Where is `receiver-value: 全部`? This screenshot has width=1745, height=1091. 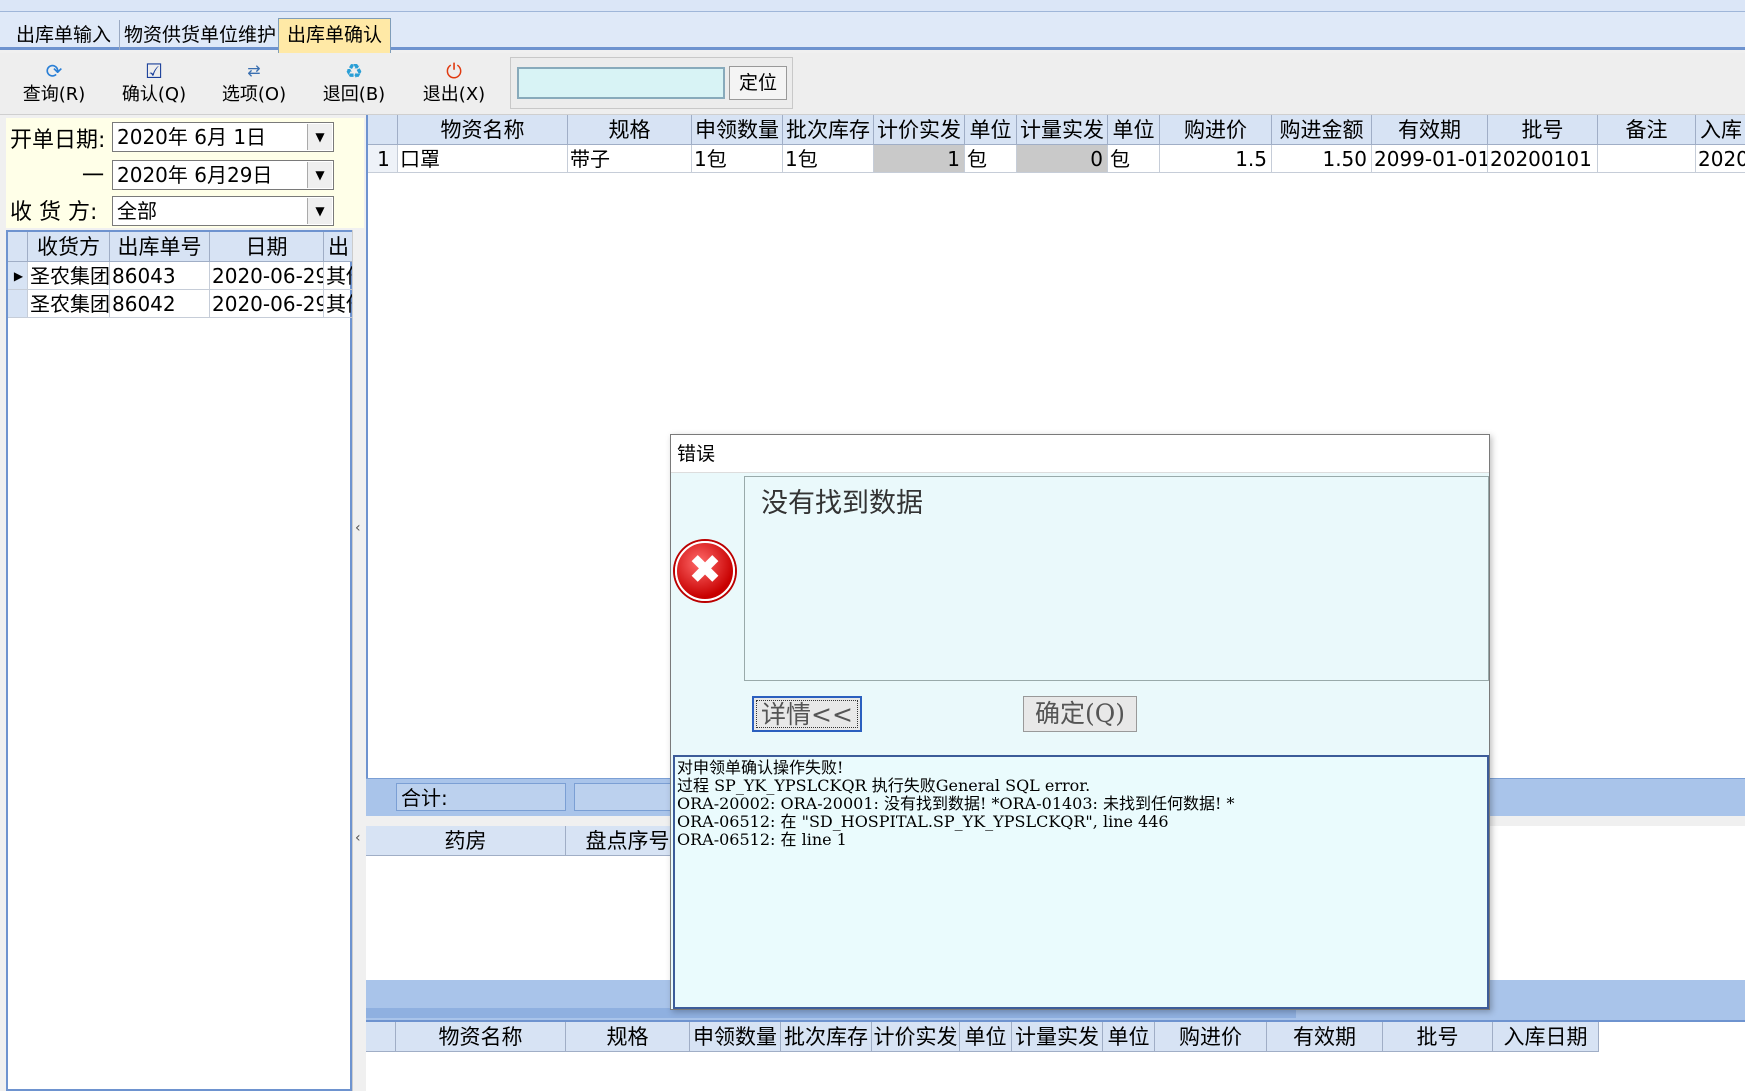 receiver-value: 全部 is located at coordinates (137, 211).